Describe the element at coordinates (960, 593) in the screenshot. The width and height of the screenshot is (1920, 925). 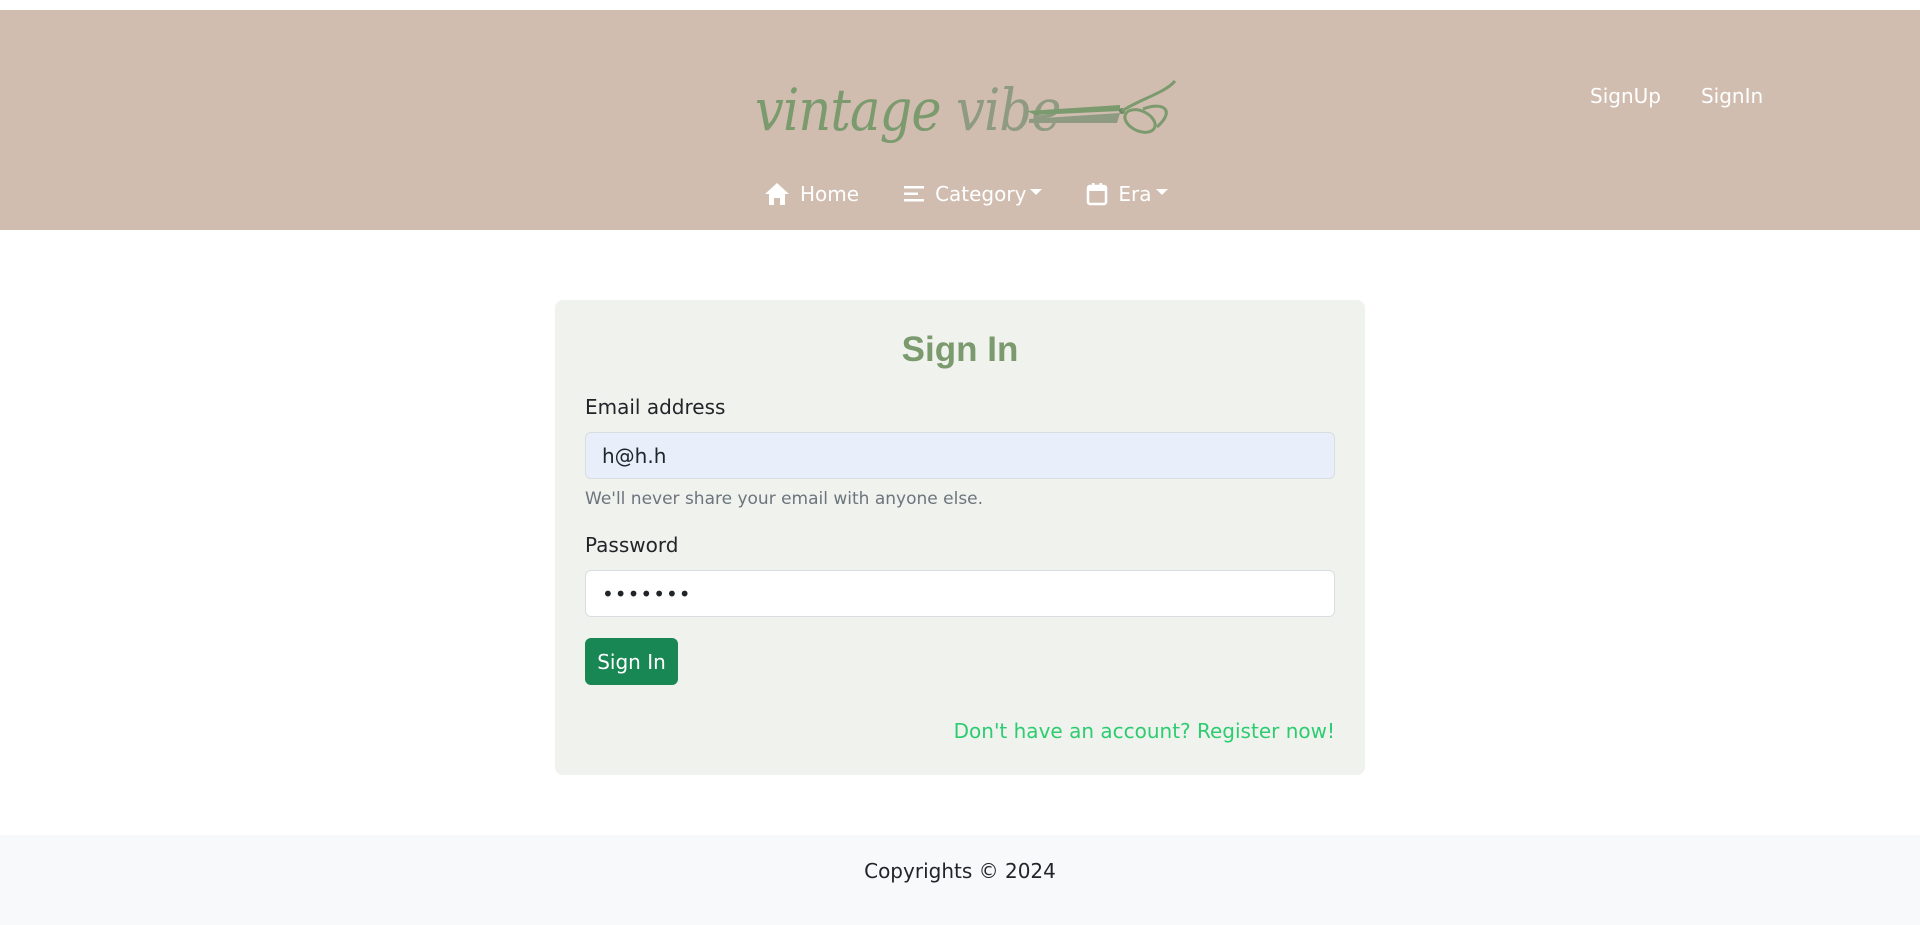
I see `password-field` at that location.